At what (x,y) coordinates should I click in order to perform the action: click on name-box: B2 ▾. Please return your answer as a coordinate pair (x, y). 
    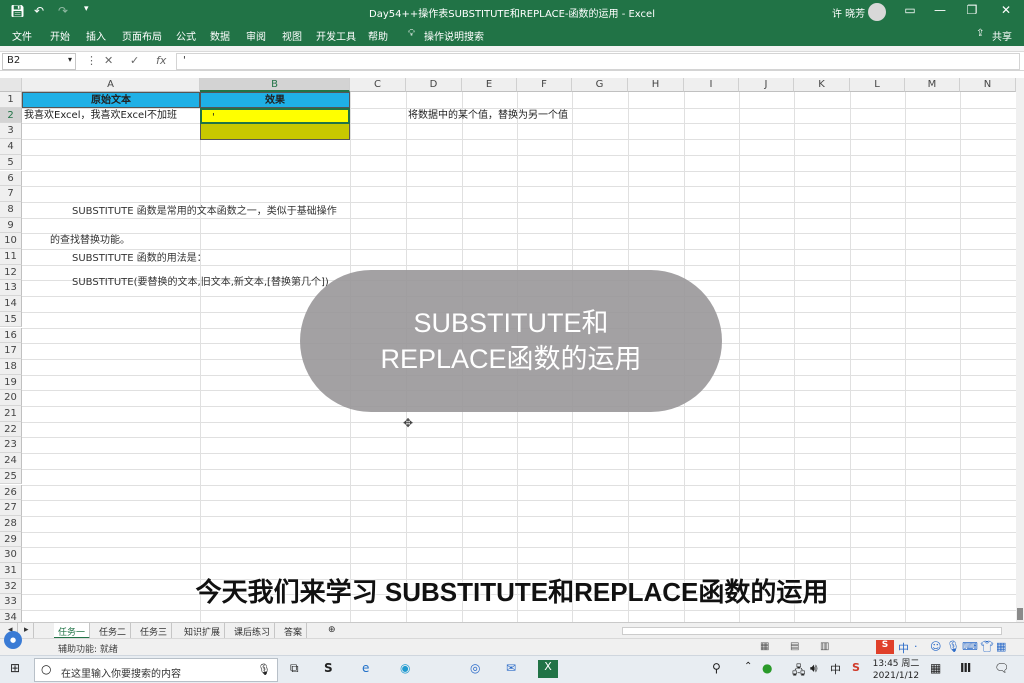
    Looking at the image, I should click on (39, 61).